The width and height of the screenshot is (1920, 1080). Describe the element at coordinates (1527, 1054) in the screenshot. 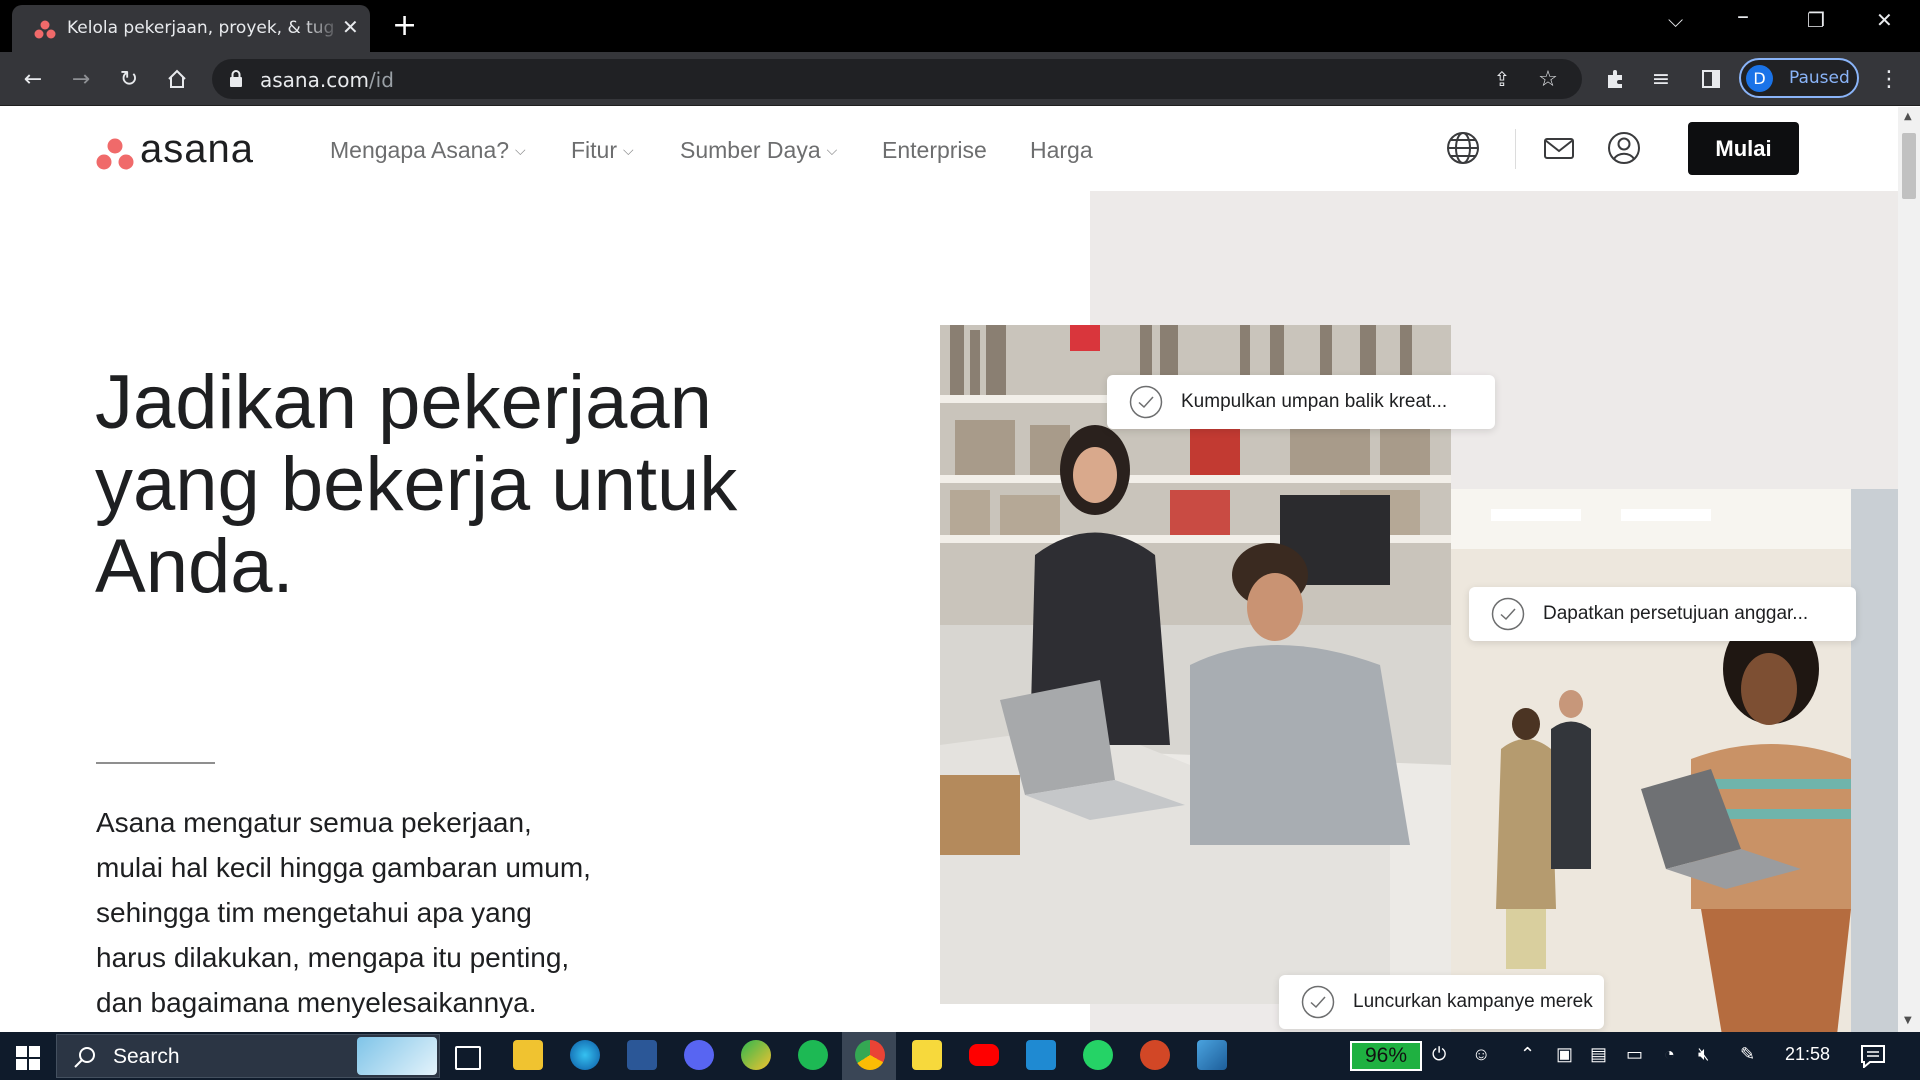

I see `show-hidden-icons-icon: ⌃` at that location.